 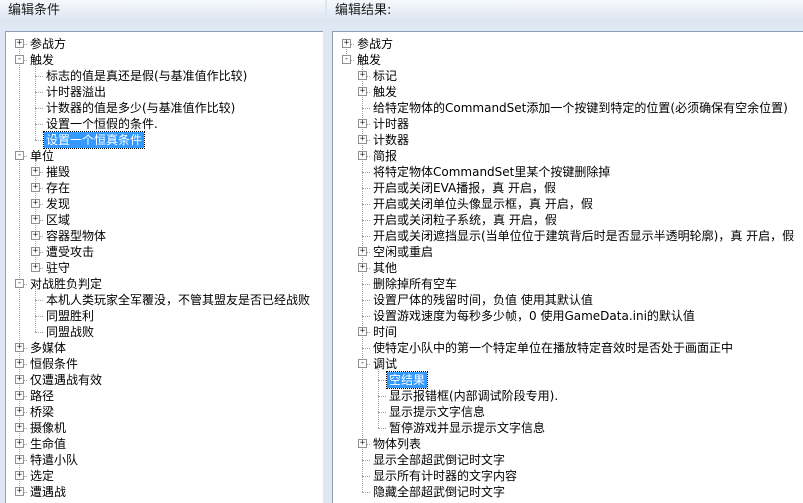 I want to click on tree-item-label: 隐藏全部超武倒记时文字, so click(x=439, y=492).